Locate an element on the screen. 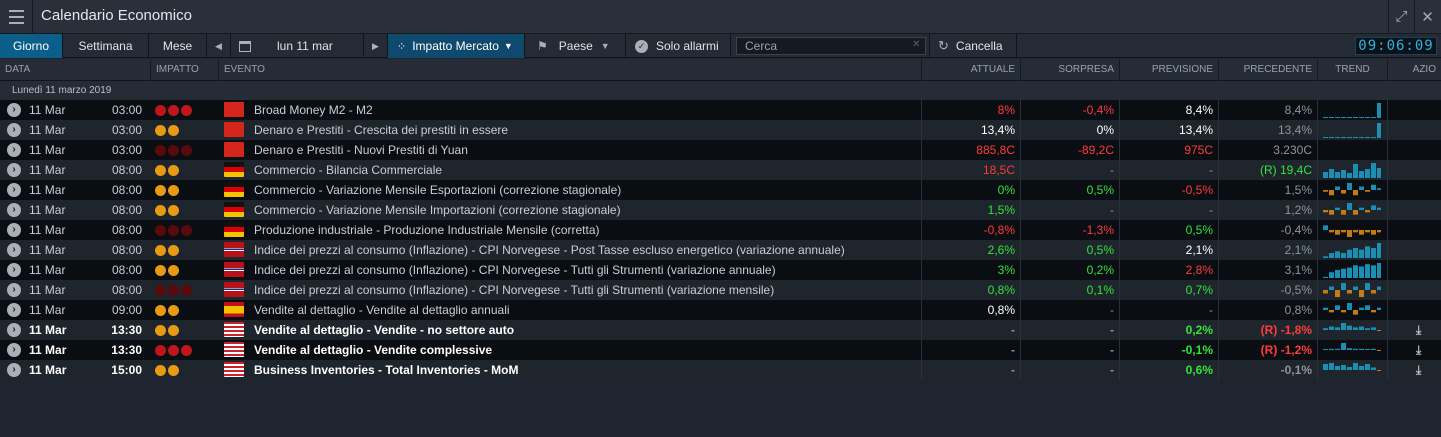 The width and height of the screenshot is (1441, 437). trend-sparkline is located at coordinates (1352, 347).